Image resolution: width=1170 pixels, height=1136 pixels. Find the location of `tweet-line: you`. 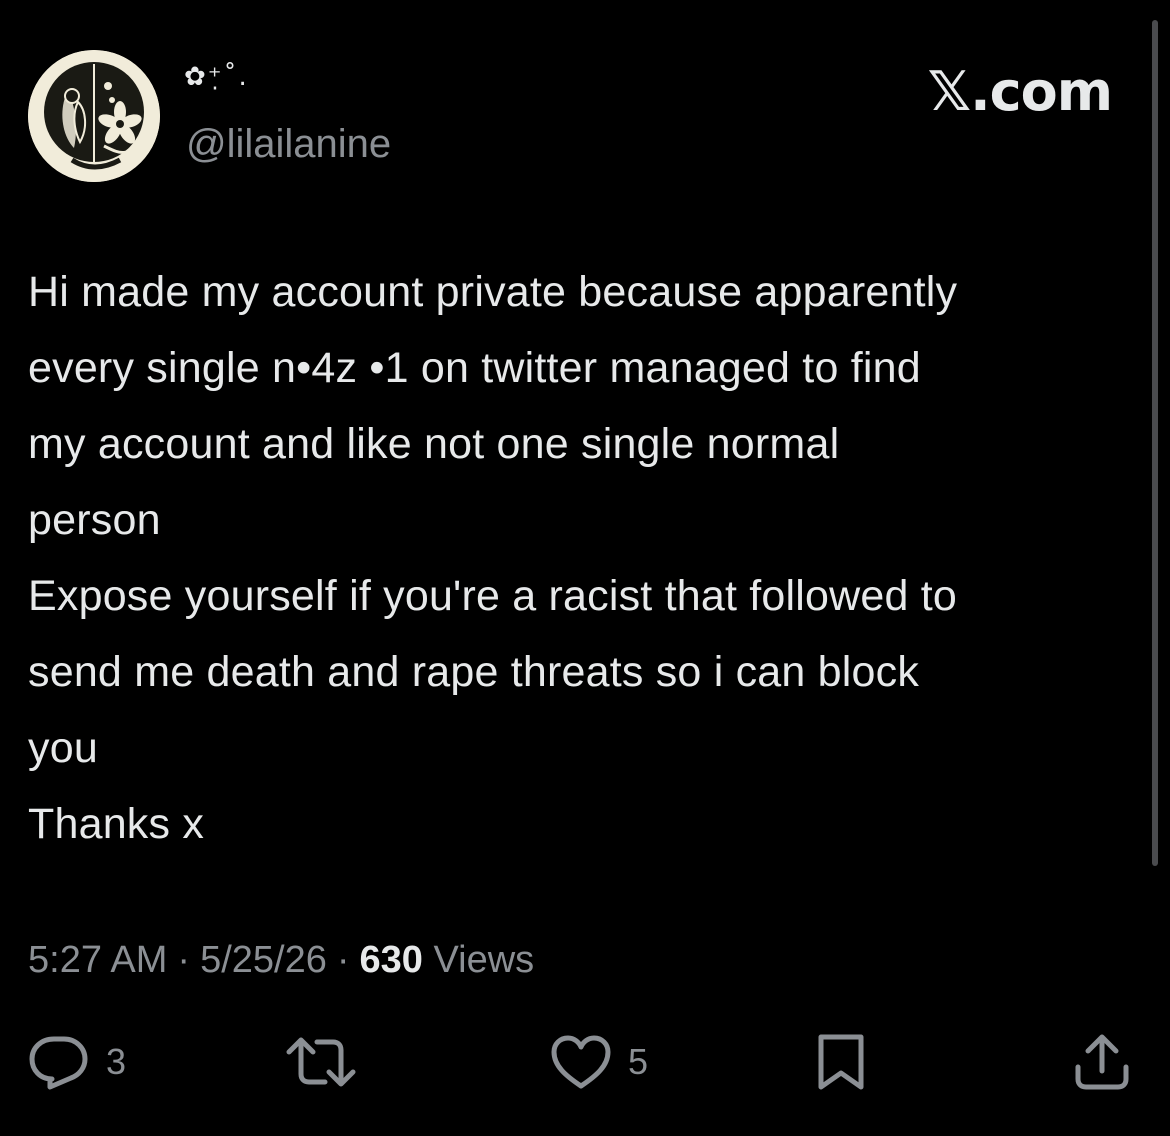

tweet-line: you is located at coordinates (63, 748).